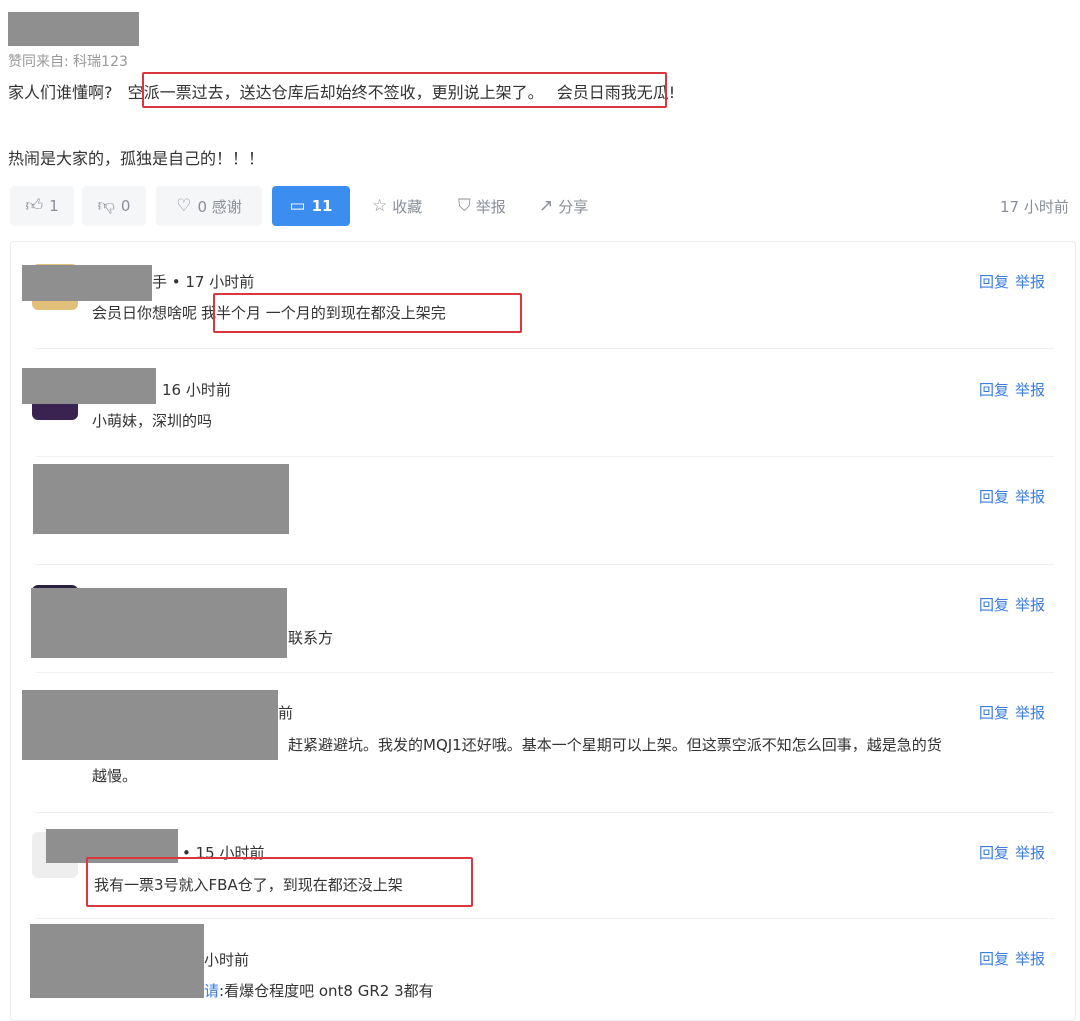 The height and width of the screenshot is (1021, 1080). Describe the element at coordinates (60, 92) in the screenshot. I see `post-line1-prefix: 家人们谁懂啊?` at that location.